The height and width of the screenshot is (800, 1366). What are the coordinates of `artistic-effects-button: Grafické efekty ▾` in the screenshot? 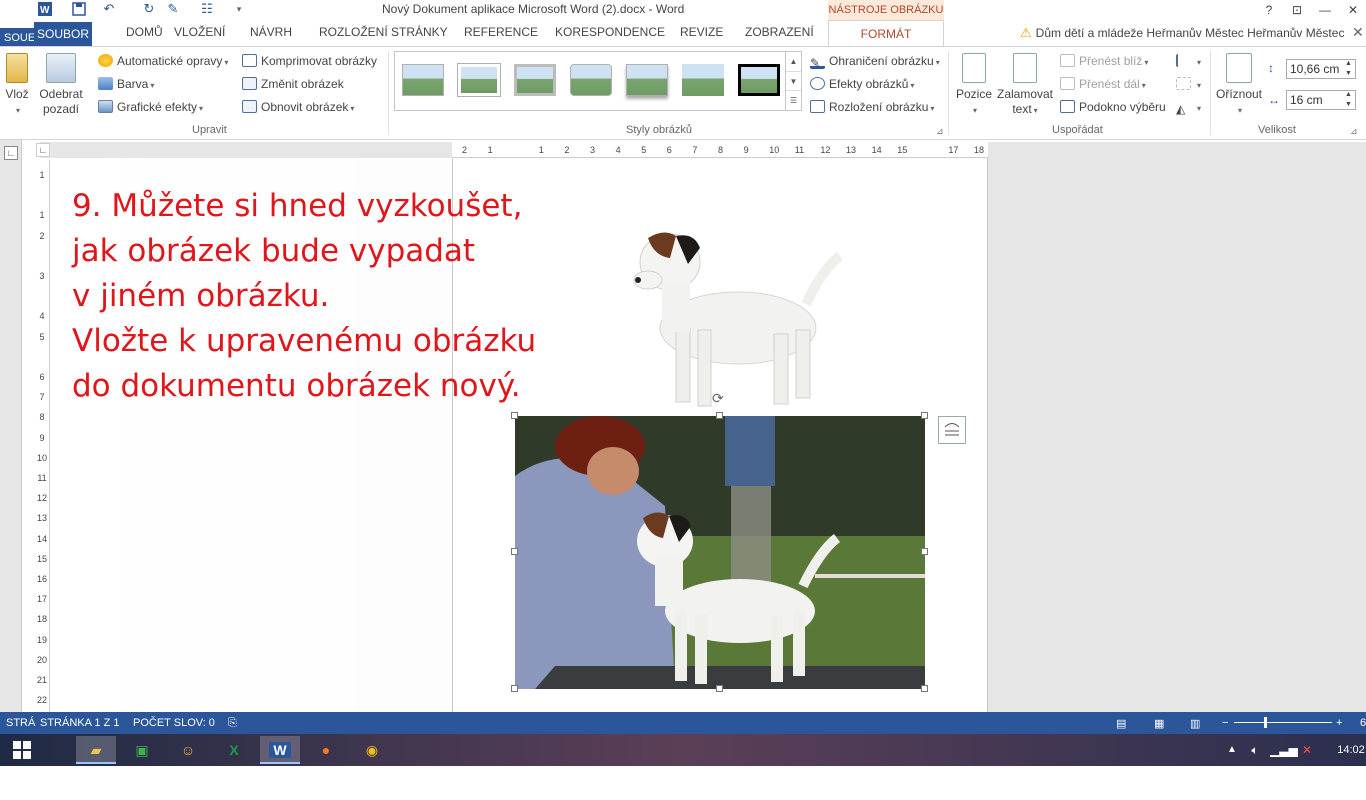 It's located at (150, 107).